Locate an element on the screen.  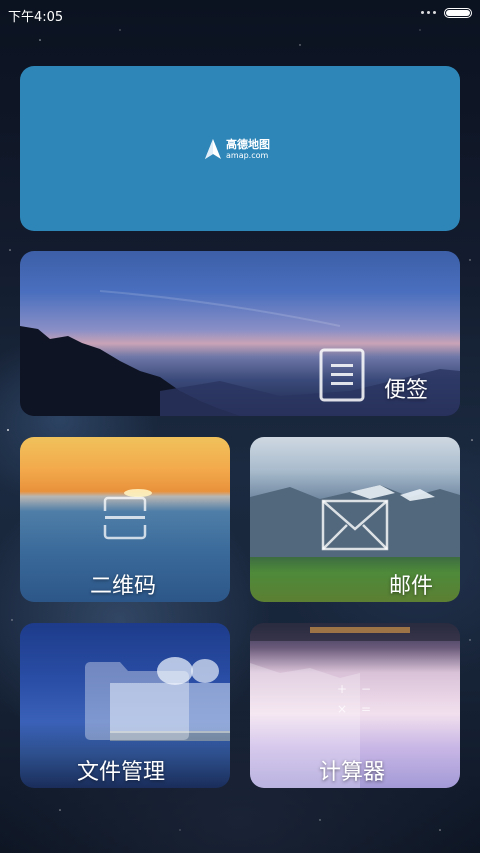
qr-code-label: 二维码 is located at coordinates (123, 586).